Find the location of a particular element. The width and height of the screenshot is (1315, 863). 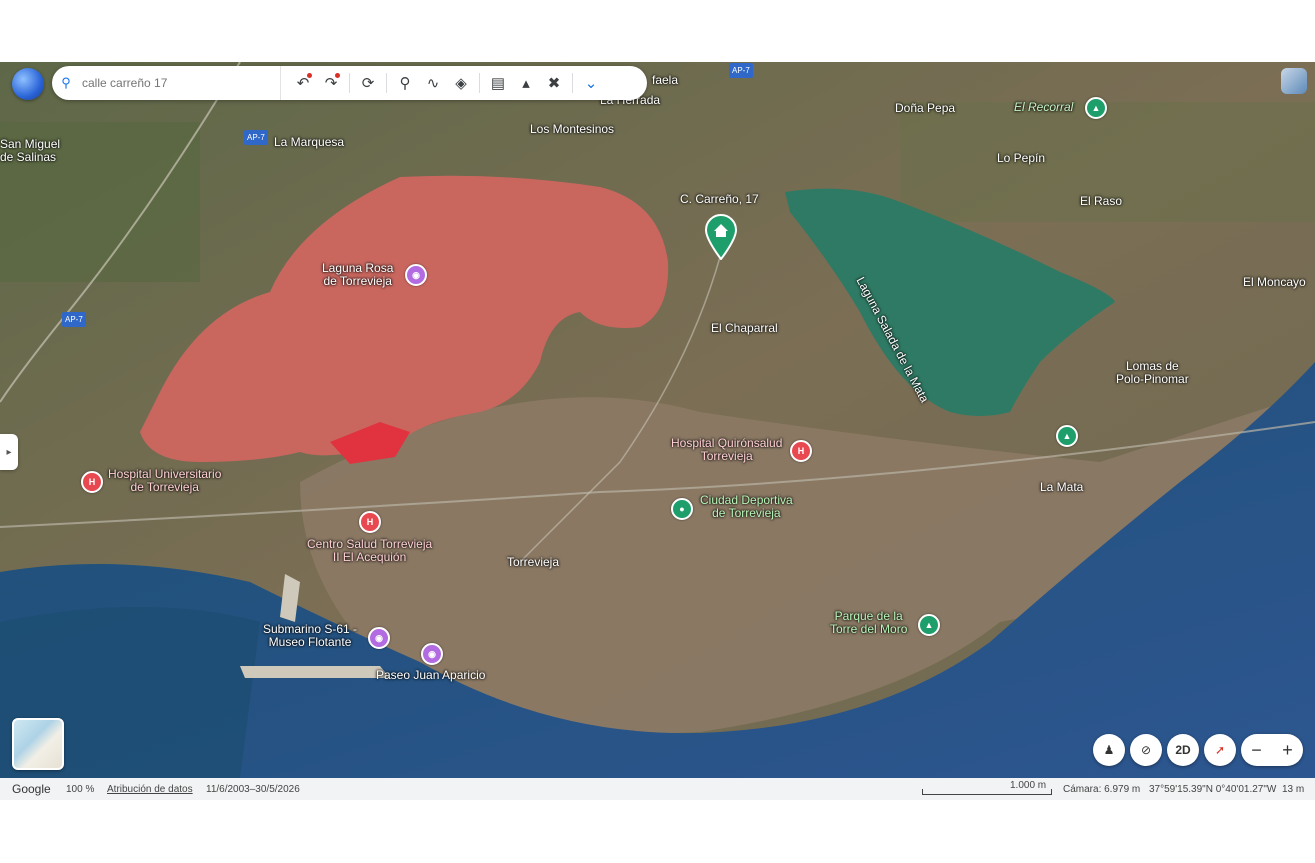

data-attribution-link: Atribución de datos is located at coordinates (150, 789).